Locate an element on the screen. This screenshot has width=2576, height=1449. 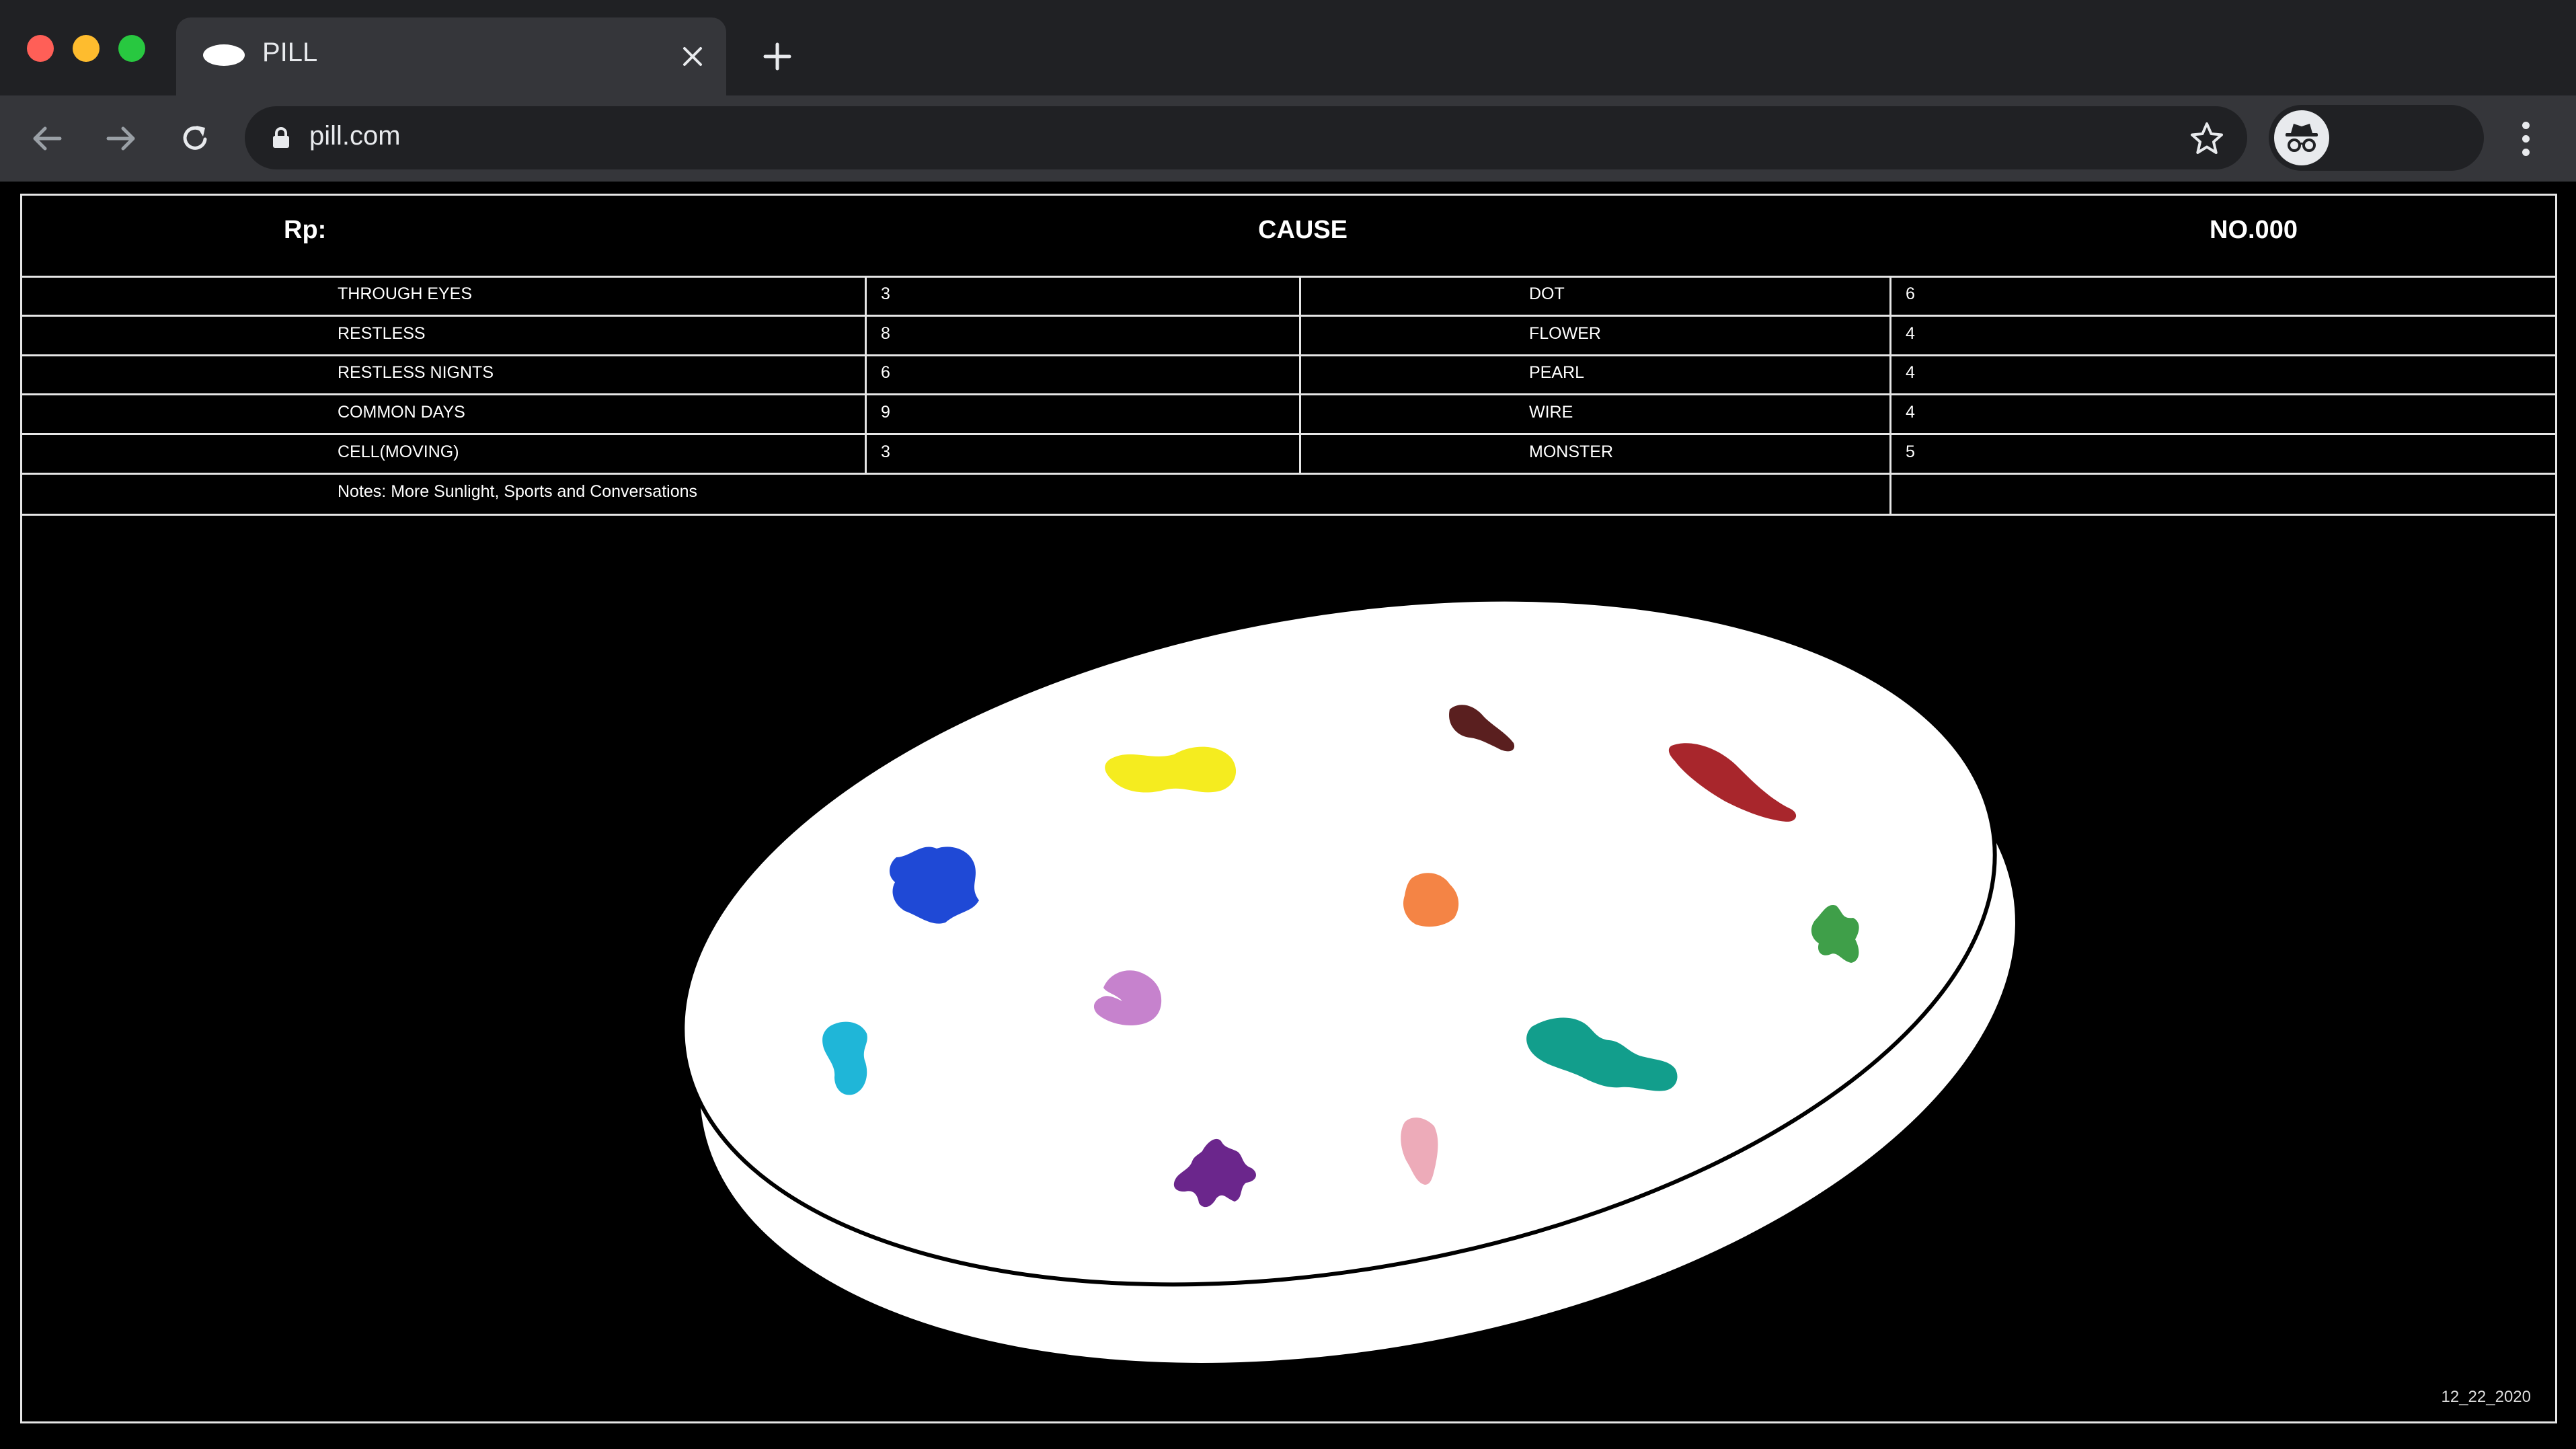
shape-cell: MONSTER is located at coordinates (1571, 452).